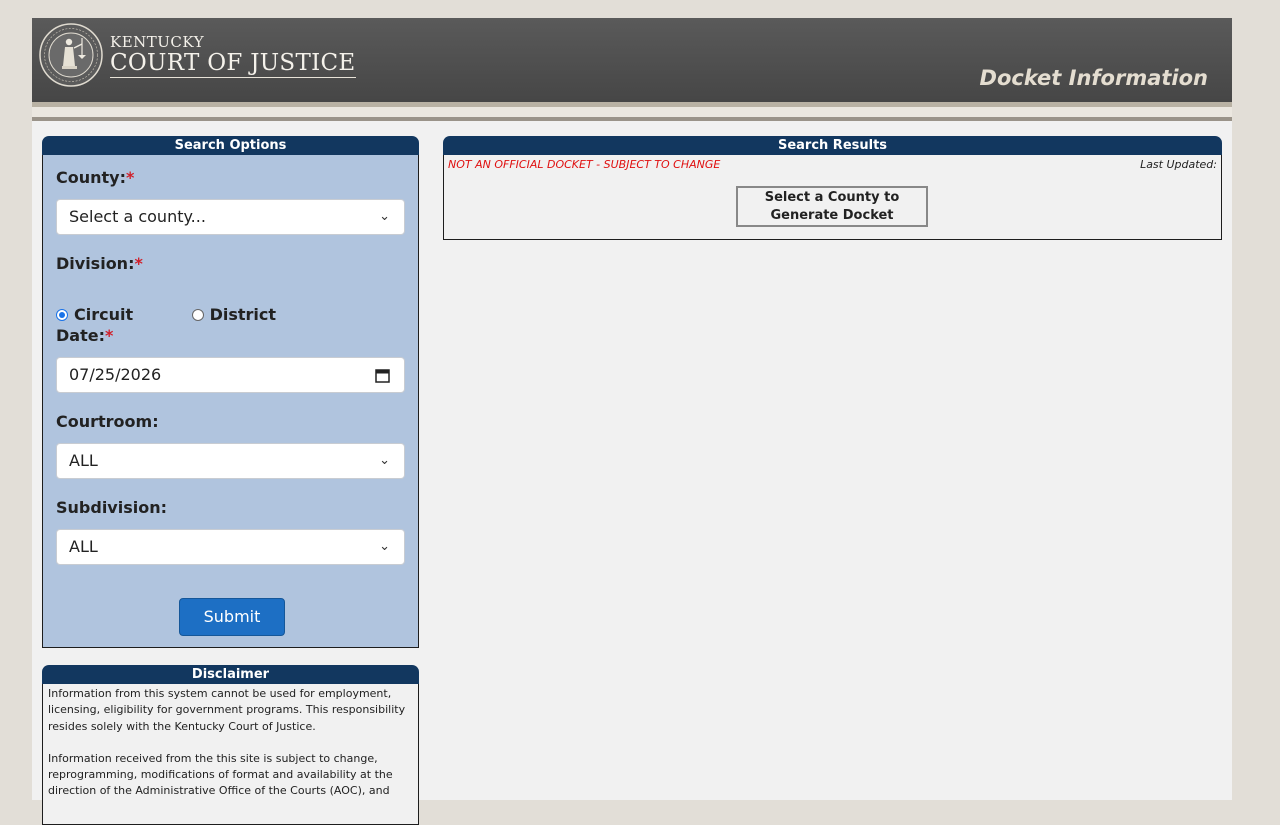  I want to click on courtroom-select: ALL ⌄, so click(230, 461).